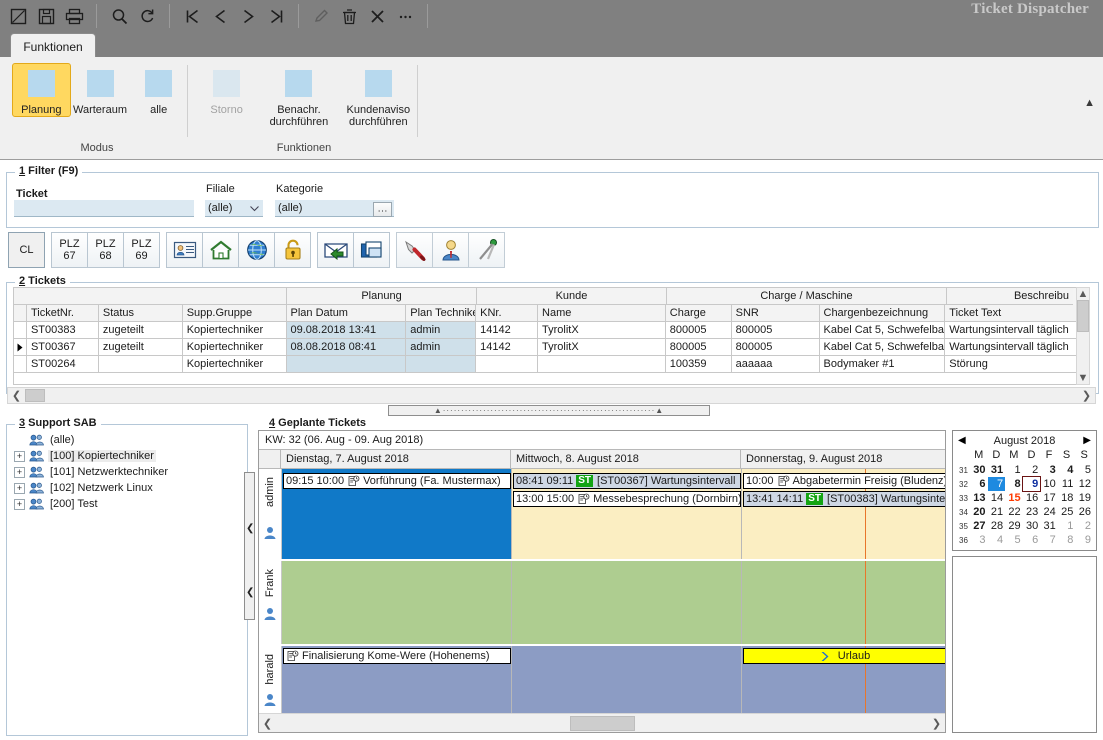  What do you see at coordinates (35, 395) in the screenshot?
I see `tickets-hscroll-thumb` at bounding box center [35, 395].